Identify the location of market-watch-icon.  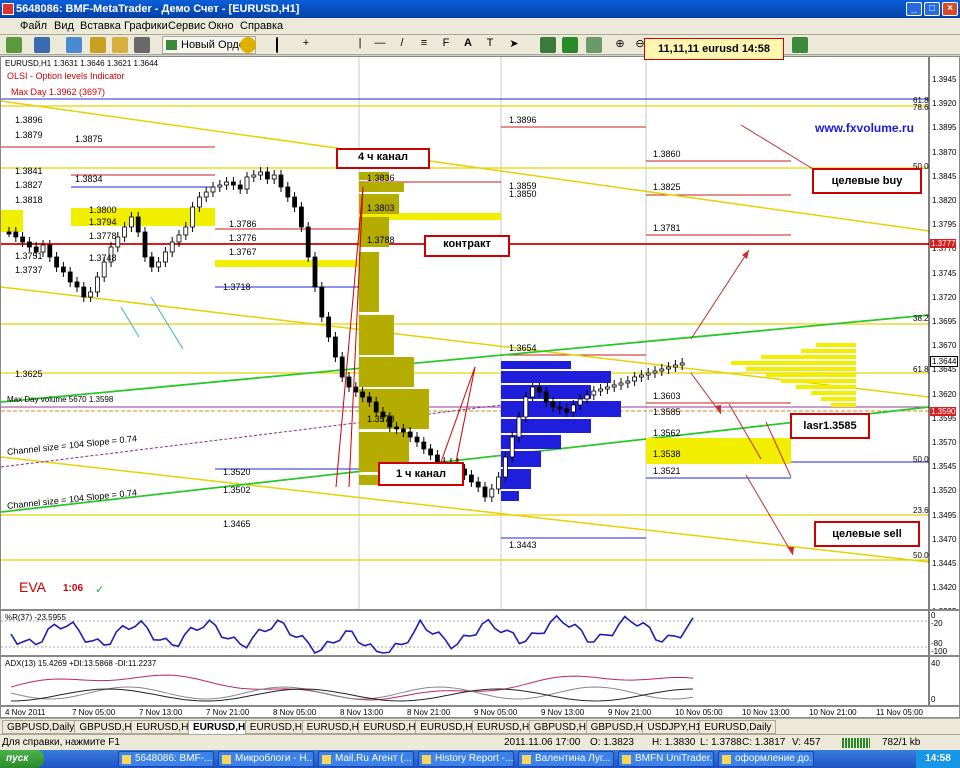
(74, 45).